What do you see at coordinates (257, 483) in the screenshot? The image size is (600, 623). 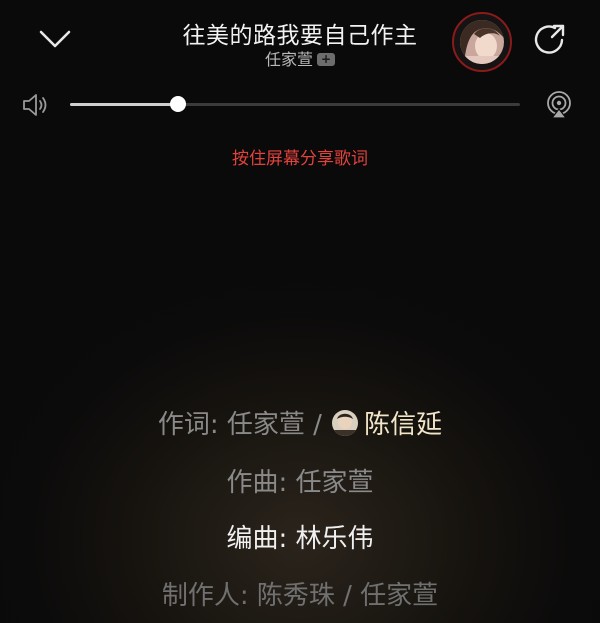 I see `credit-label: 作曲:` at bounding box center [257, 483].